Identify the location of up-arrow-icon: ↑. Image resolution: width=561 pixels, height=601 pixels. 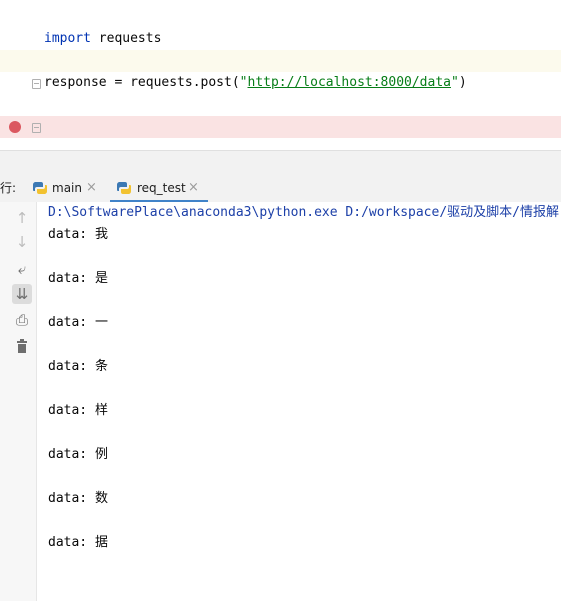
(22, 218).